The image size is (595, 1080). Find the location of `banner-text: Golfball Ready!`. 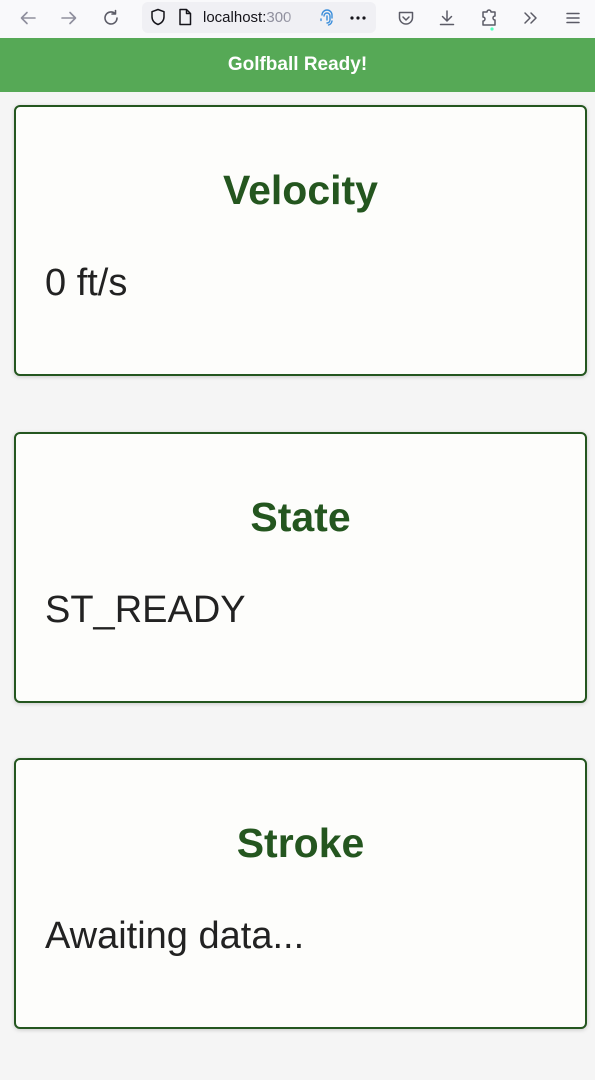

banner-text: Golfball Ready! is located at coordinates (297, 64).